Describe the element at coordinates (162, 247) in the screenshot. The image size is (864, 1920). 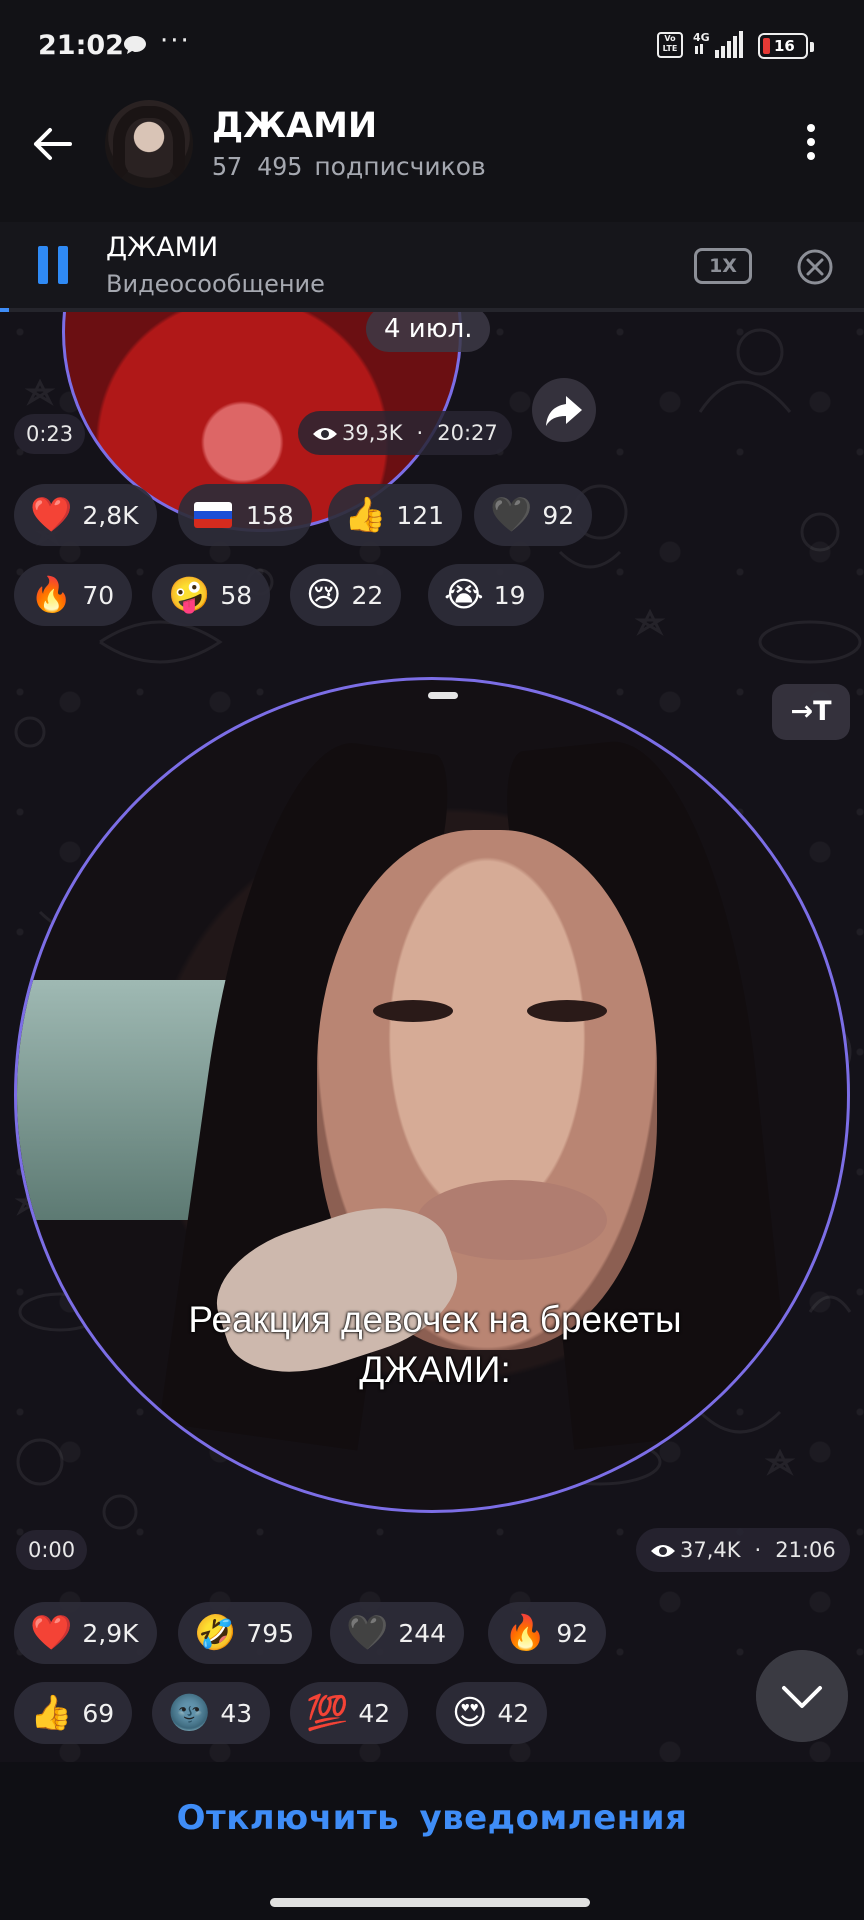
I see `player-title: ДЖАМИ` at that location.